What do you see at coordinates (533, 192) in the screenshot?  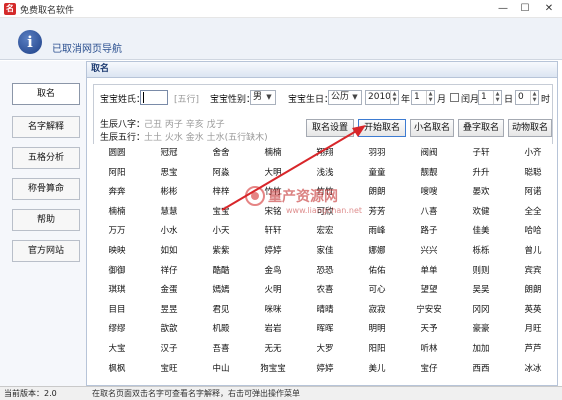 I see `name-cell: 阿诺` at bounding box center [533, 192].